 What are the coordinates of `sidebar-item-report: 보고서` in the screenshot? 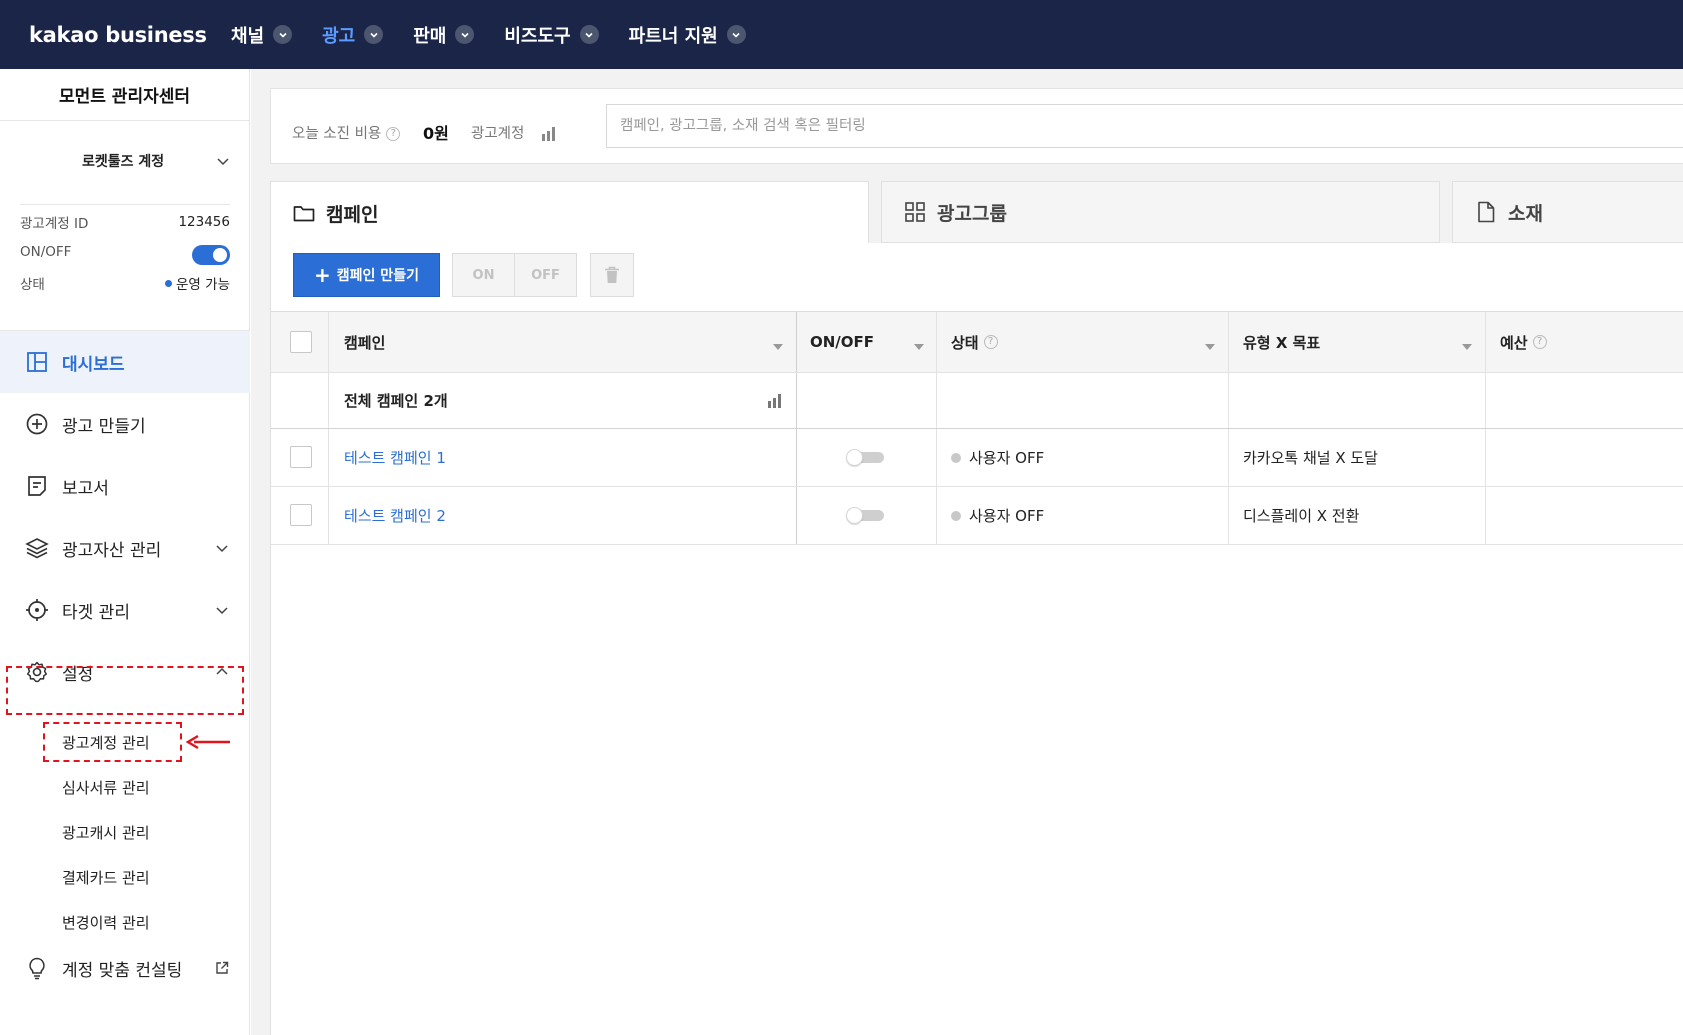 It's located at (125, 486).